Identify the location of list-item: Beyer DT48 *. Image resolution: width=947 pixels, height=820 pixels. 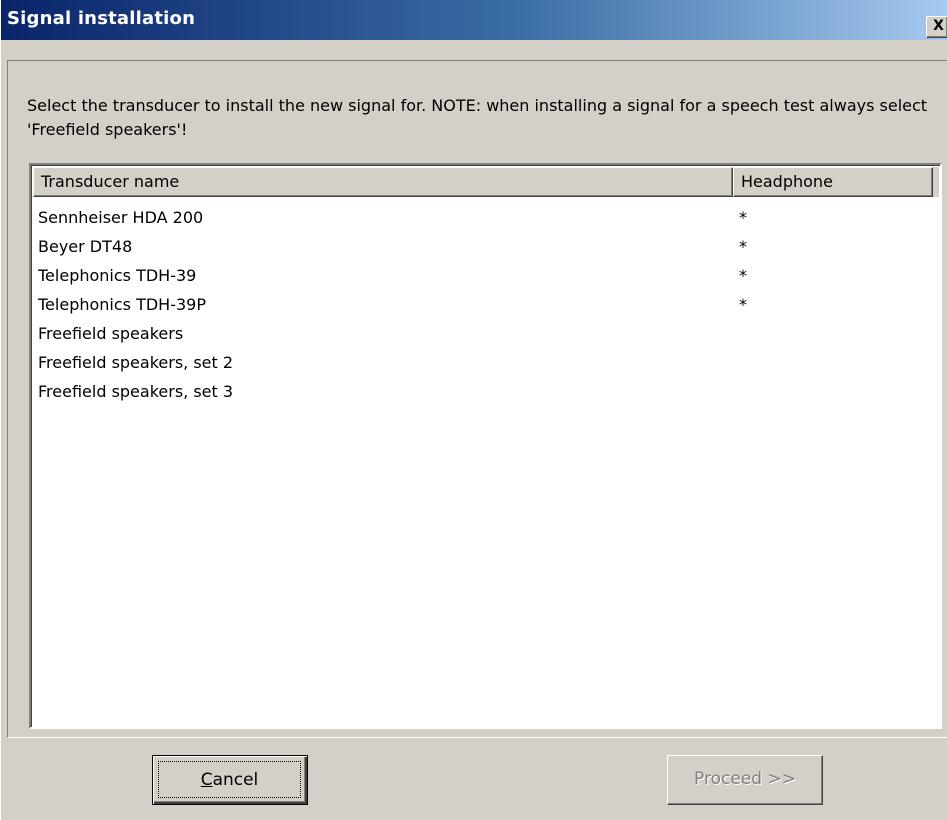
(488, 246).